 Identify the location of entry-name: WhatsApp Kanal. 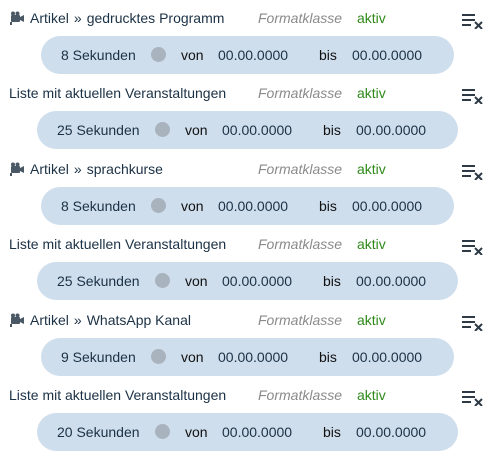
(138, 320).